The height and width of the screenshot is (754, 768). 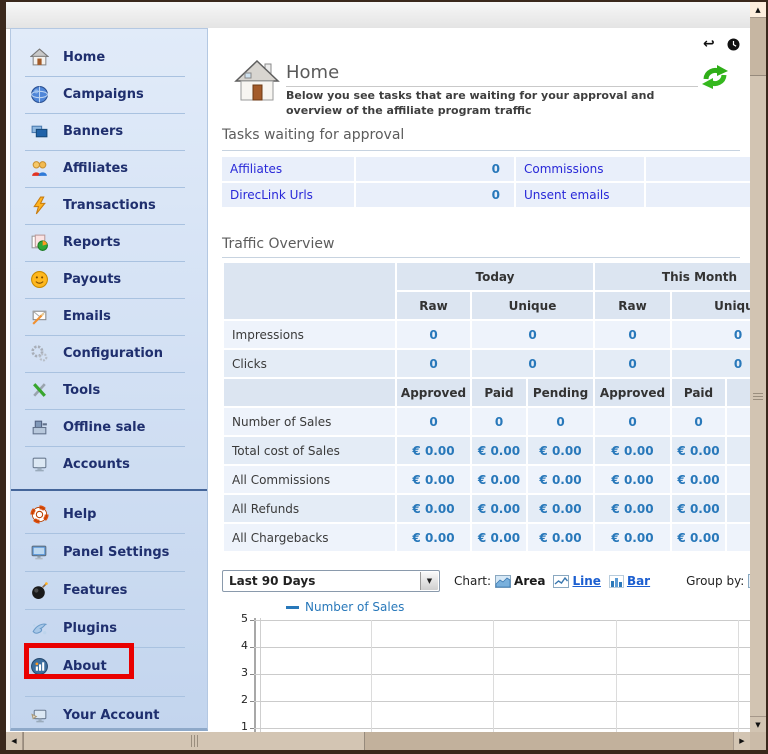 What do you see at coordinates (109, 427) in the screenshot?
I see `sidebar-item-offline-sale: Offline sale` at bounding box center [109, 427].